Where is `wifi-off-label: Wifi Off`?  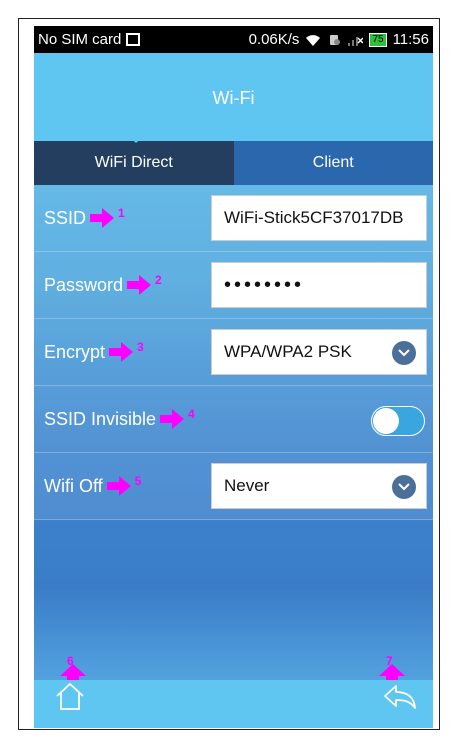 wifi-off-label: Wifi Off is located at coordinates (73, 485).